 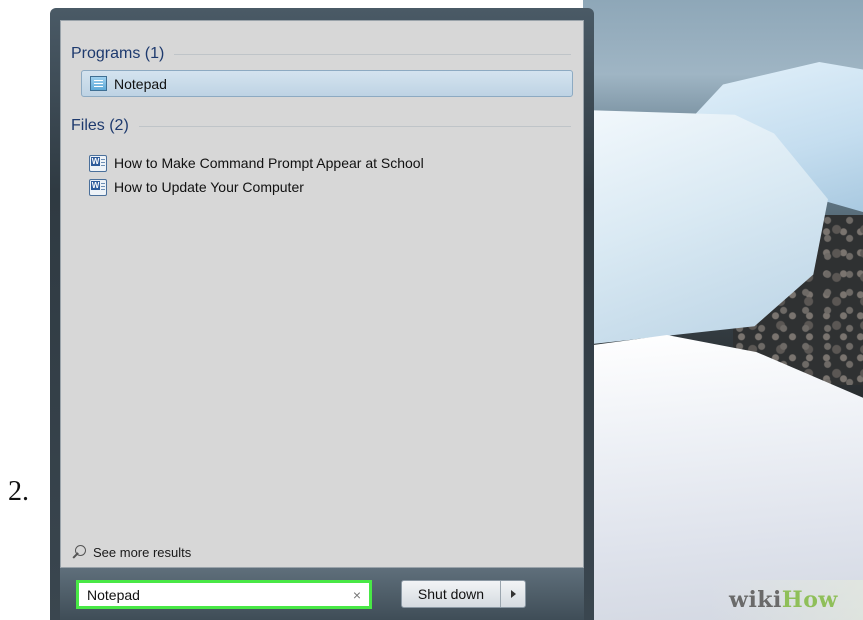 What do you see at coordinates (357, 595) in the screenshot?
I see `clear-search-icon: ×` at bounding box center [357, 595].